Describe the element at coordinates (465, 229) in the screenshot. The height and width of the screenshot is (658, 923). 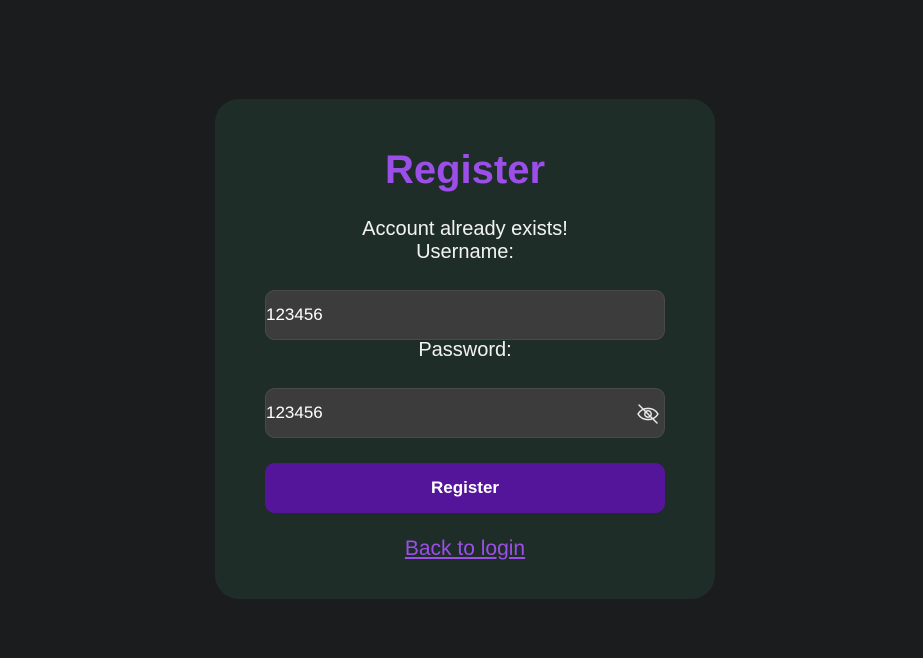
I see `status-message: Account already exists!` at that location.